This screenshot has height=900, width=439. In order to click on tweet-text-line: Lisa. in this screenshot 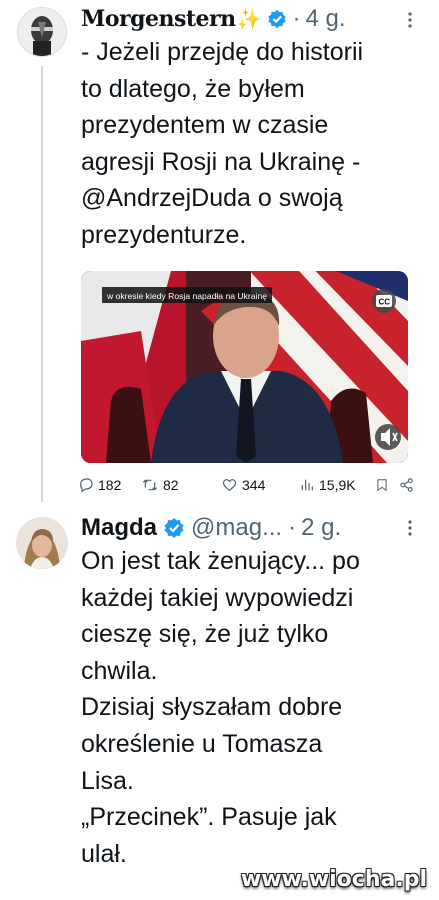, I will do `click(107, 780)`.